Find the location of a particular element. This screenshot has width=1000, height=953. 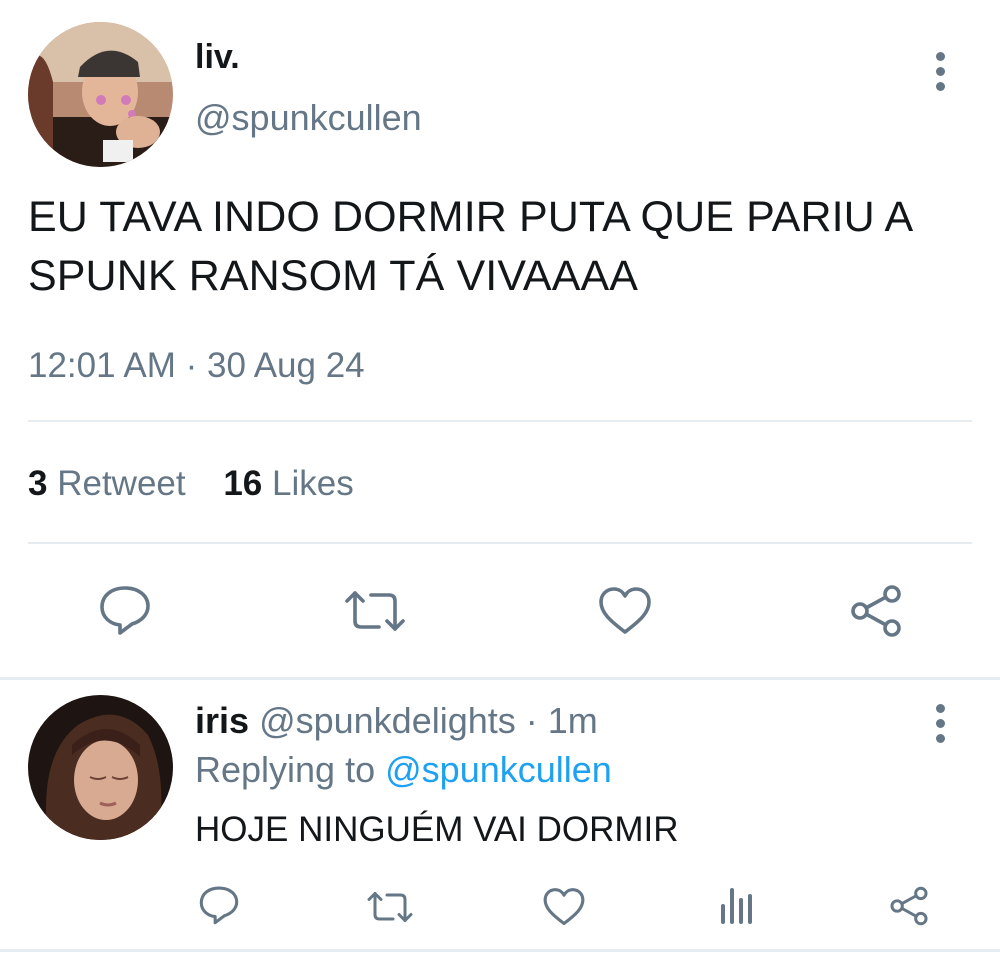

replying-to: Replying to @spunkcullen is located at coordinates (403, 770).